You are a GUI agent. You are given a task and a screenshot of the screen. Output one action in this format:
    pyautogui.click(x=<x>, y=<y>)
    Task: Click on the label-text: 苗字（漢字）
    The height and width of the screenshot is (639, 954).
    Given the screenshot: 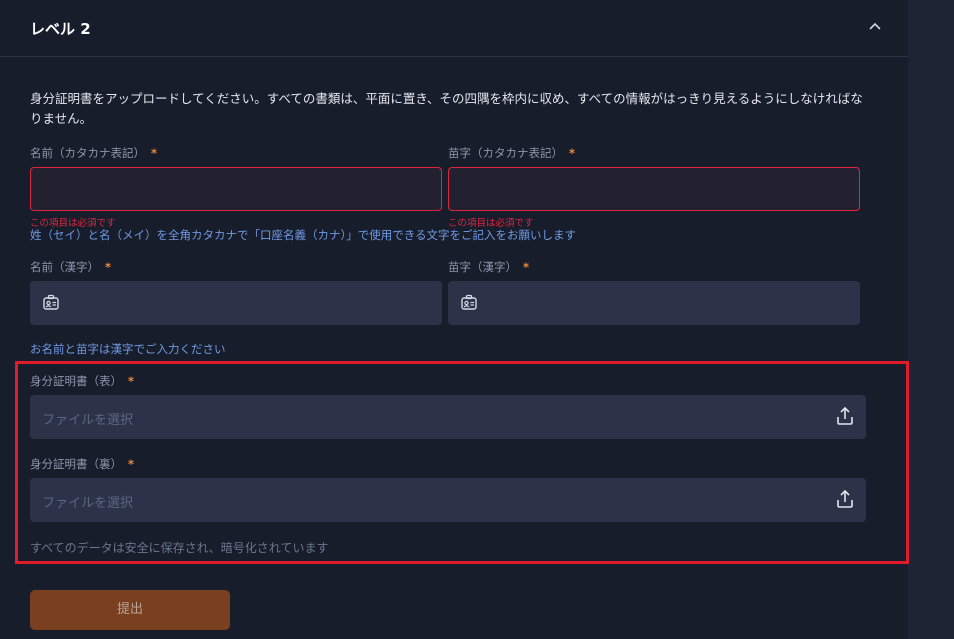 What is the action you would take?
    pyautogui.click(x=482, y=267)
    